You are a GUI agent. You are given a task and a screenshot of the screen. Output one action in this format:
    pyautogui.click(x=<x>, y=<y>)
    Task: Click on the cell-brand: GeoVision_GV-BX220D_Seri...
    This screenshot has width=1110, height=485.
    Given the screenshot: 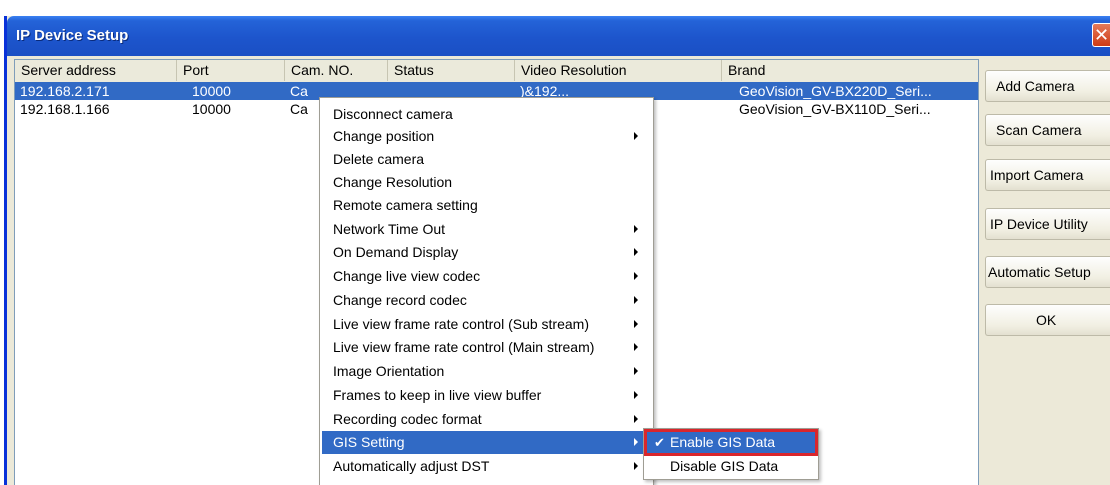 What is the action you would take?
    pyautogui.click(x=835, y=91)
    